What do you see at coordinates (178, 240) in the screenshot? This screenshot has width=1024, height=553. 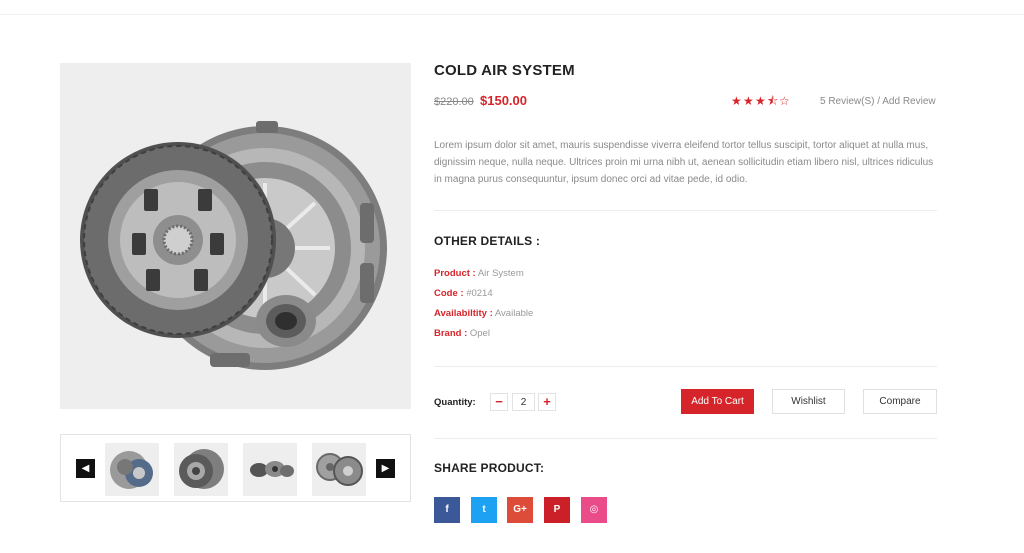 I see `clutch-disc-graphic` at bounding box center [178, 240].